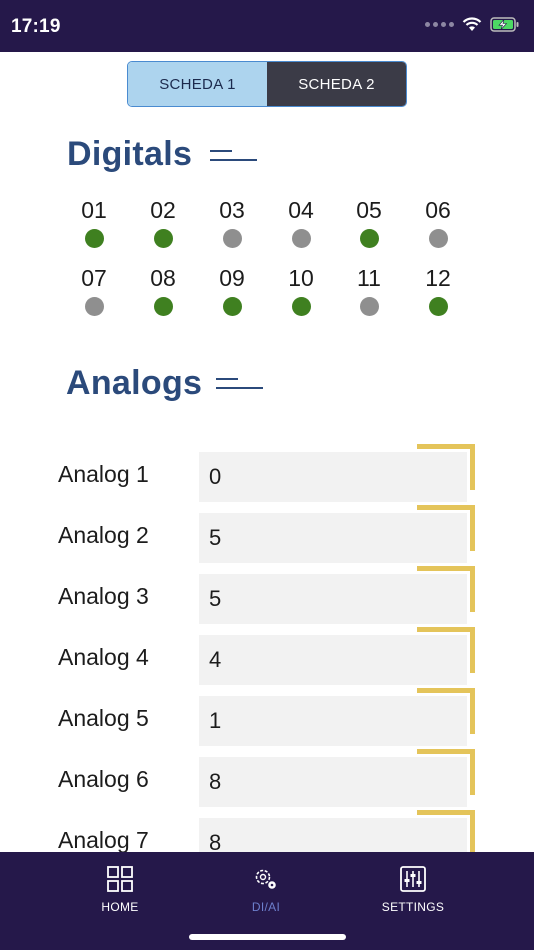  I want to click on digital-channel-label: 06, so click(438, 210).